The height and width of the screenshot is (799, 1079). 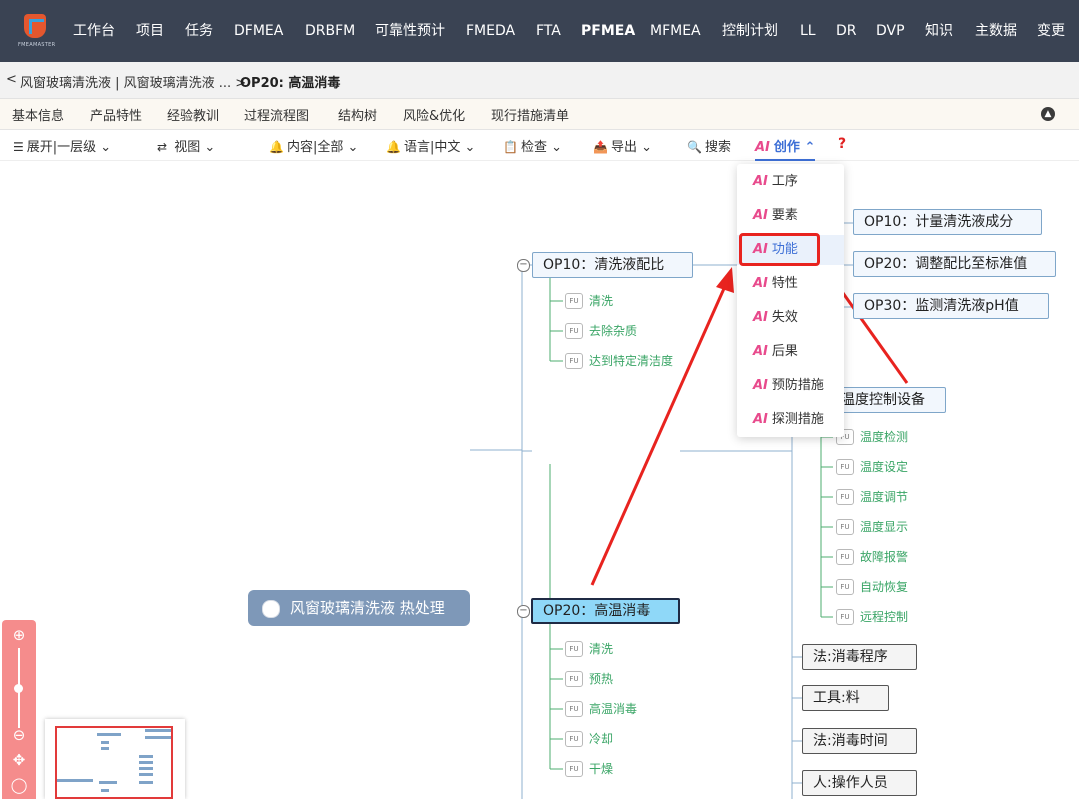 I want to click on export-label: 导出, so click(x=623, y=147).